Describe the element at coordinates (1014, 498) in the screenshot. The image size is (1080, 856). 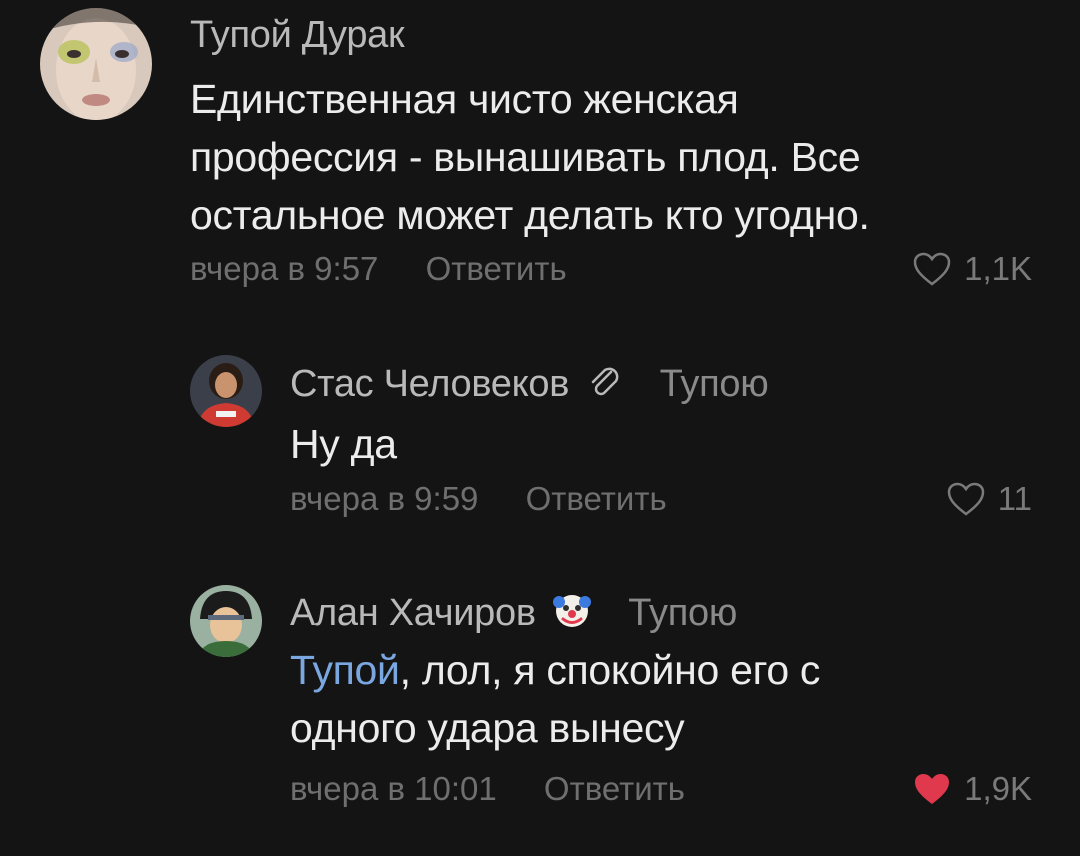
I see `like-count: 11` at that location.